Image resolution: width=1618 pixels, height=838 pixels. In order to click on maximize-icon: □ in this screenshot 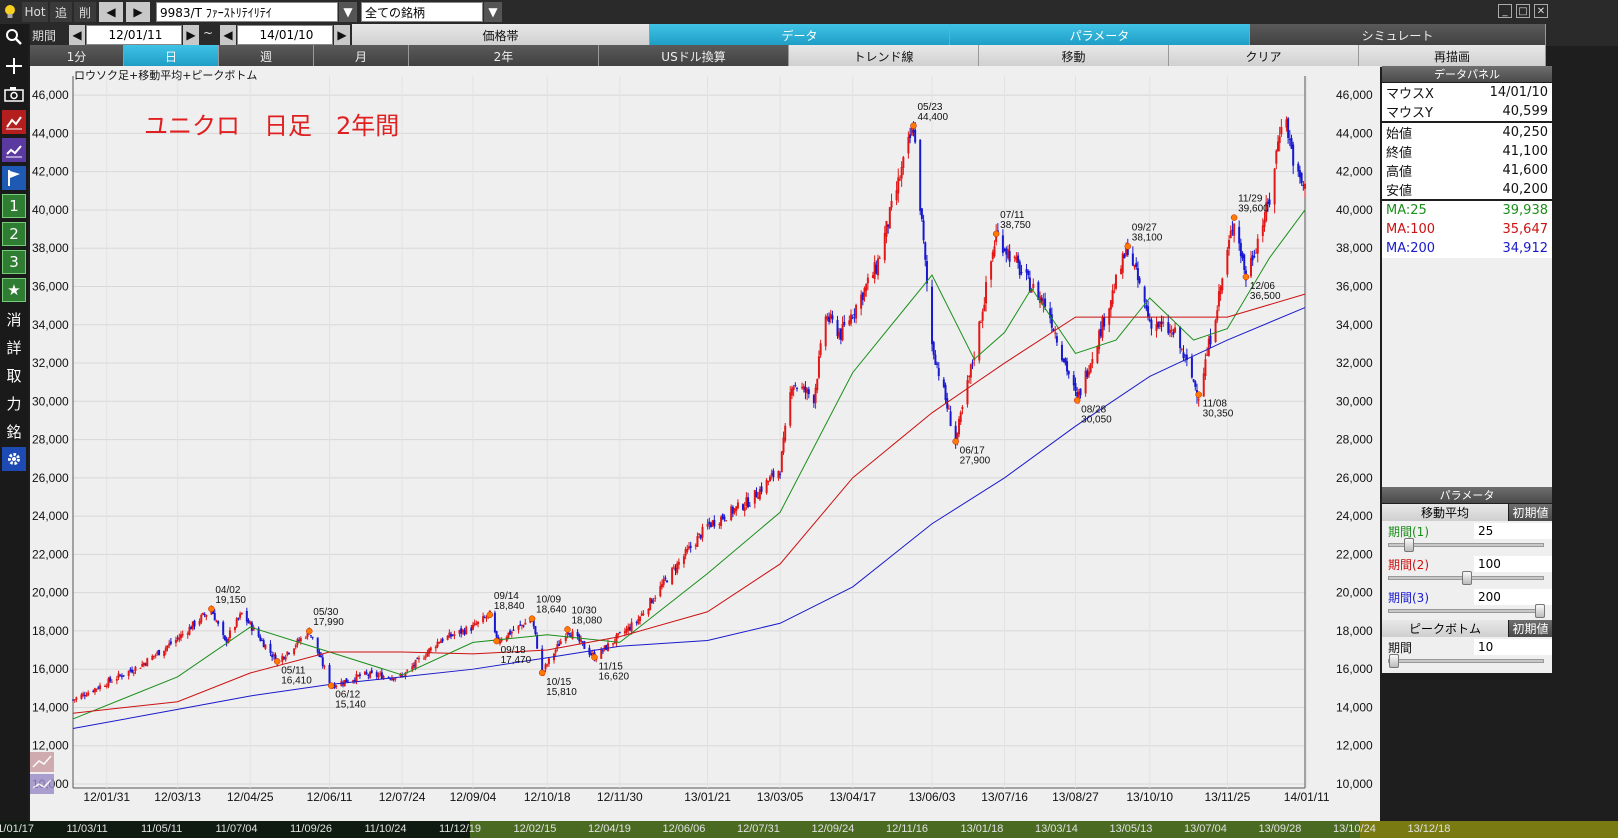, I will do `click(1523, 11)`.